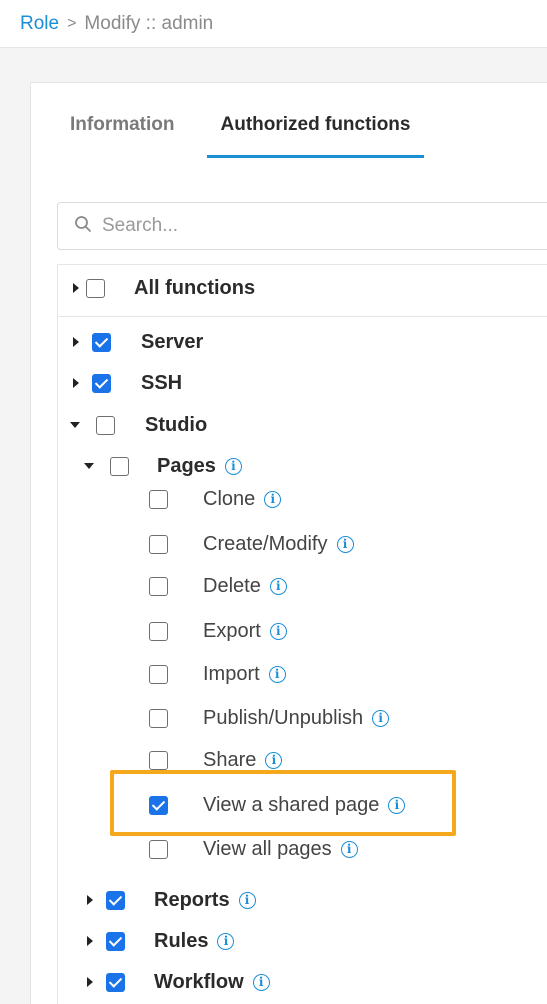 This screenshot has height=1004, width=547. I want to click on checkbox-server, so click(101, 342).